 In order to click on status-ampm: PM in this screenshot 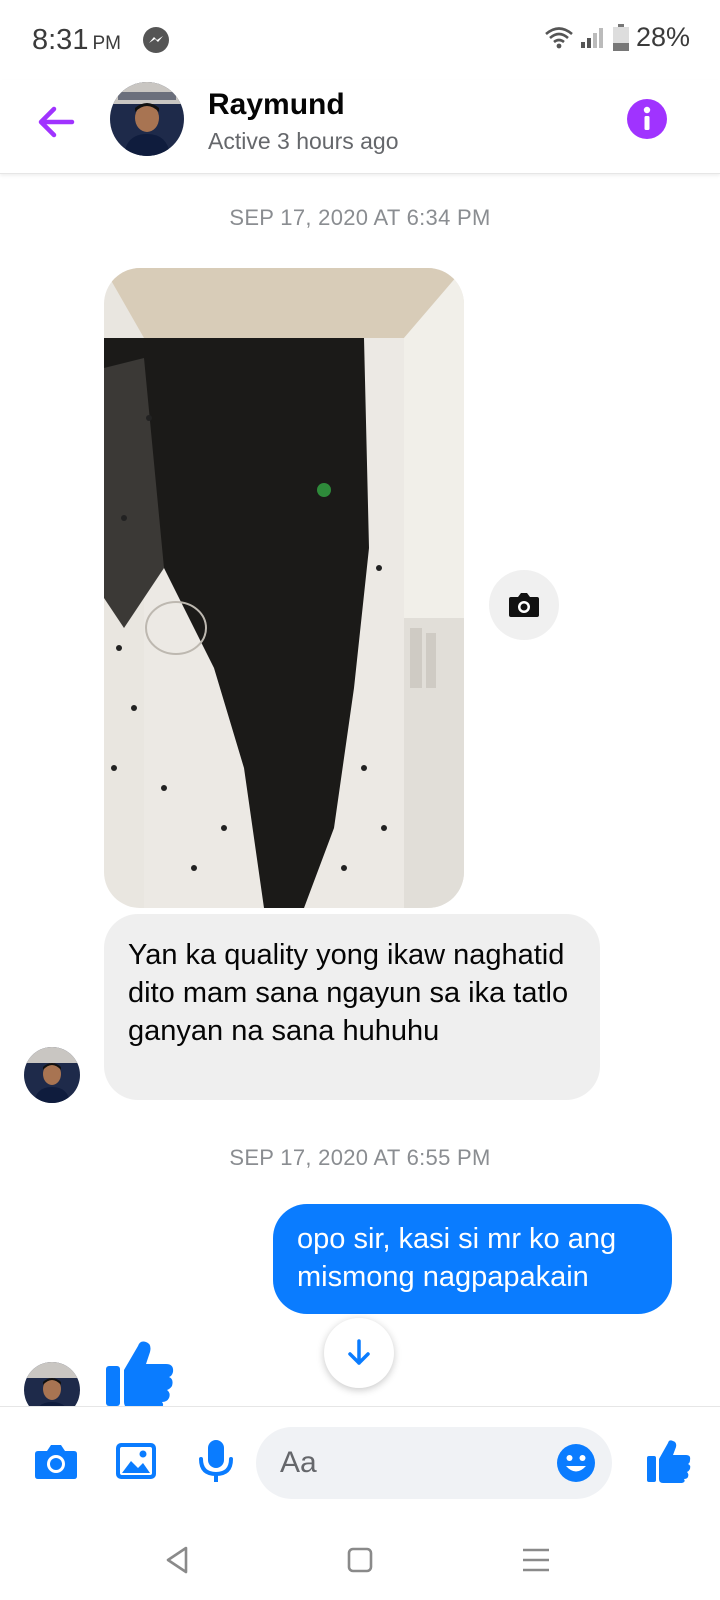, I will do `click(106, 43)`.